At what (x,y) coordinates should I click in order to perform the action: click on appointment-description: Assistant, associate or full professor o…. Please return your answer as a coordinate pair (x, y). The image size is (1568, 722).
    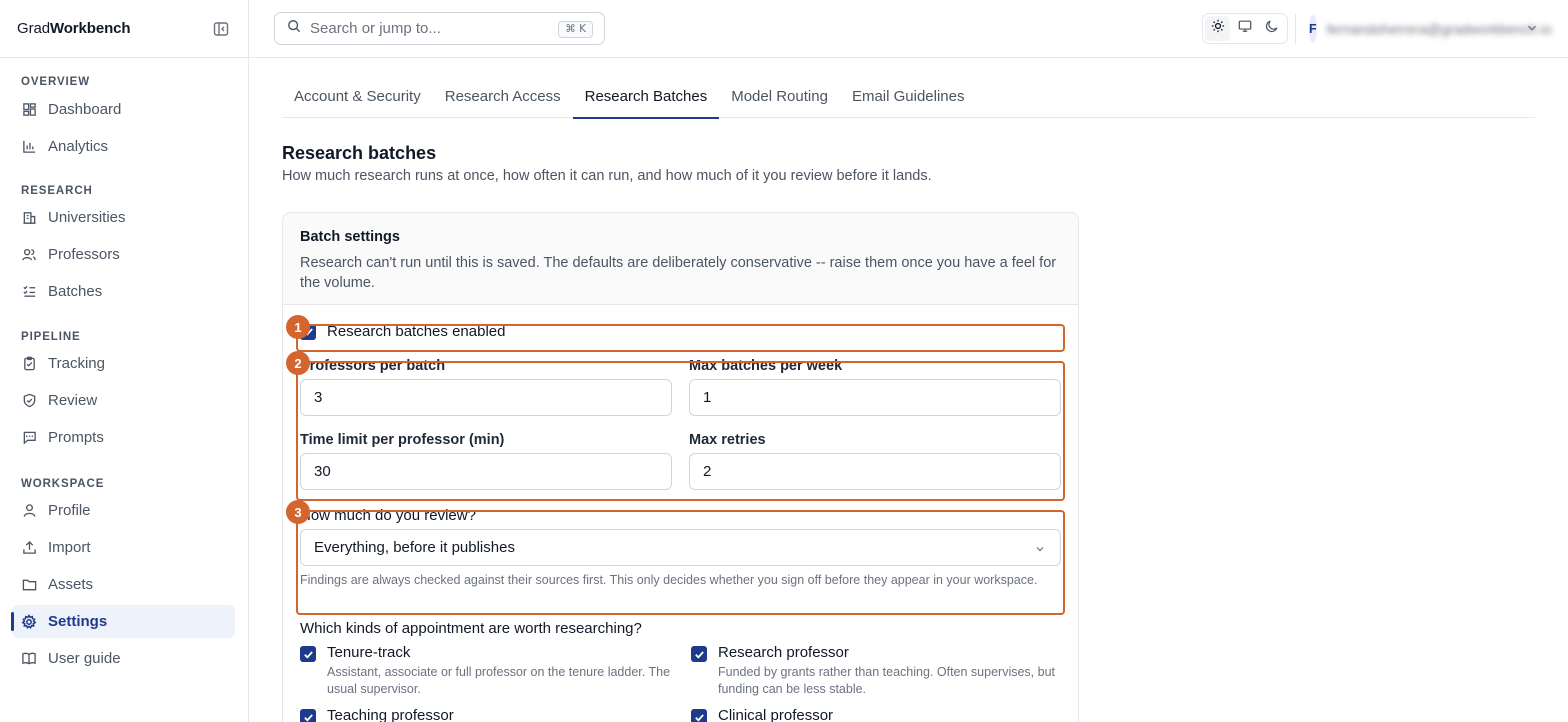
    Looking at the image, I should click on (499, 680).